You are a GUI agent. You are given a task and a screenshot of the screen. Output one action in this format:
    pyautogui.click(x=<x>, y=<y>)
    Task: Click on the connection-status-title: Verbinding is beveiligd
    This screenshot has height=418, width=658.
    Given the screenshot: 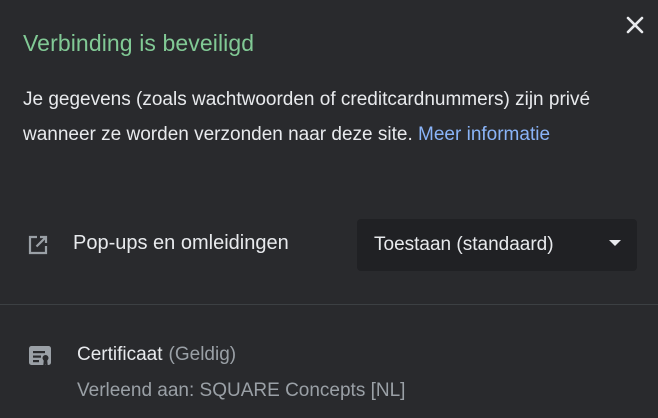 What is the action you would take?
    pyautogui.click(x=139, y=43)
    